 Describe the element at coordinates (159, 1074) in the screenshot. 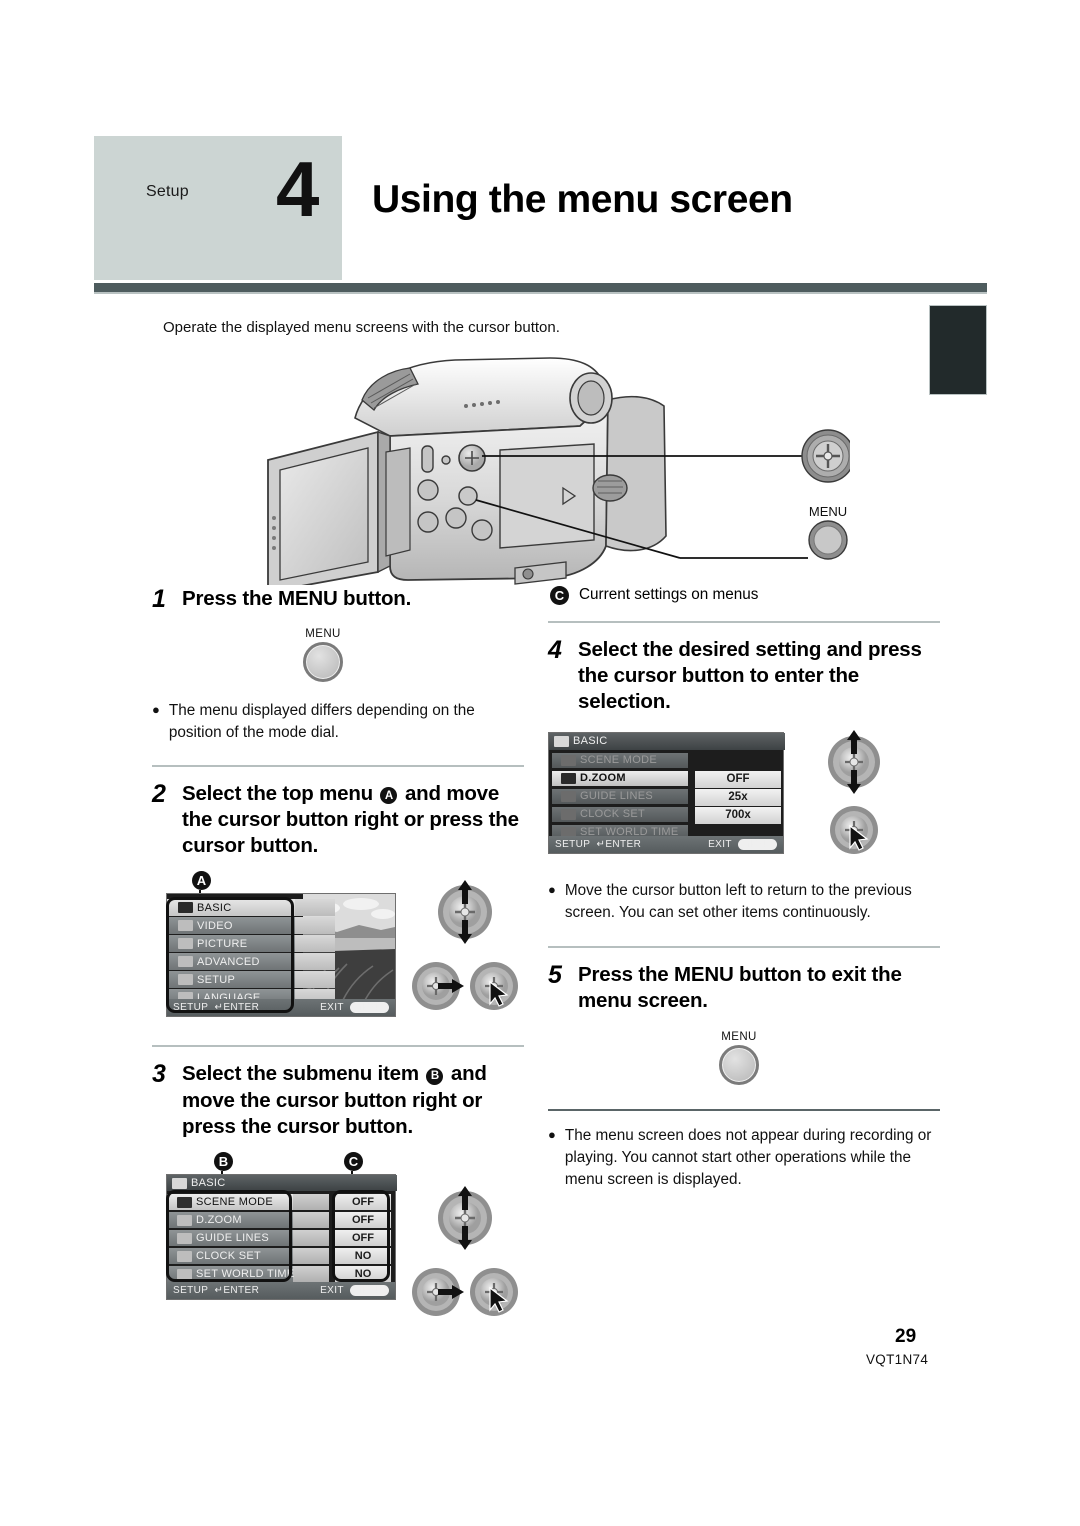

I see `step-3-number: 3` at that location.